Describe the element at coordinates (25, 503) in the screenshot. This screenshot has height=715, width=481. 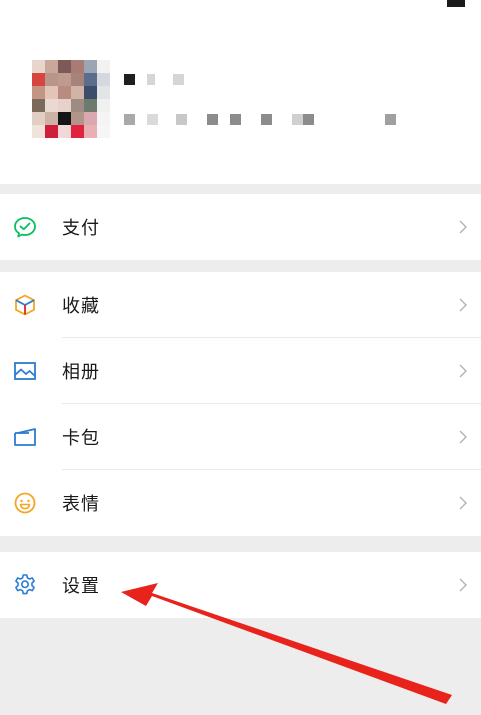
I see `smiley-icon` at that location.